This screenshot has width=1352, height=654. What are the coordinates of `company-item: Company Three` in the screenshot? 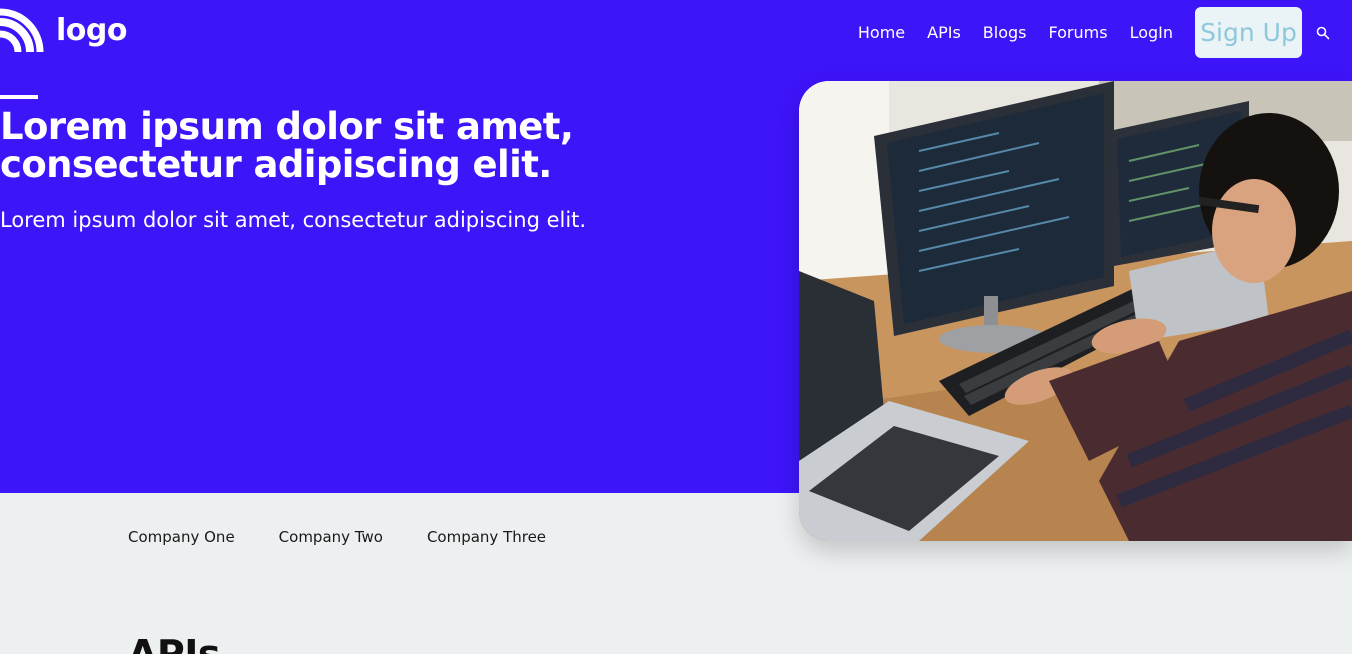 It's located at (486, 537).